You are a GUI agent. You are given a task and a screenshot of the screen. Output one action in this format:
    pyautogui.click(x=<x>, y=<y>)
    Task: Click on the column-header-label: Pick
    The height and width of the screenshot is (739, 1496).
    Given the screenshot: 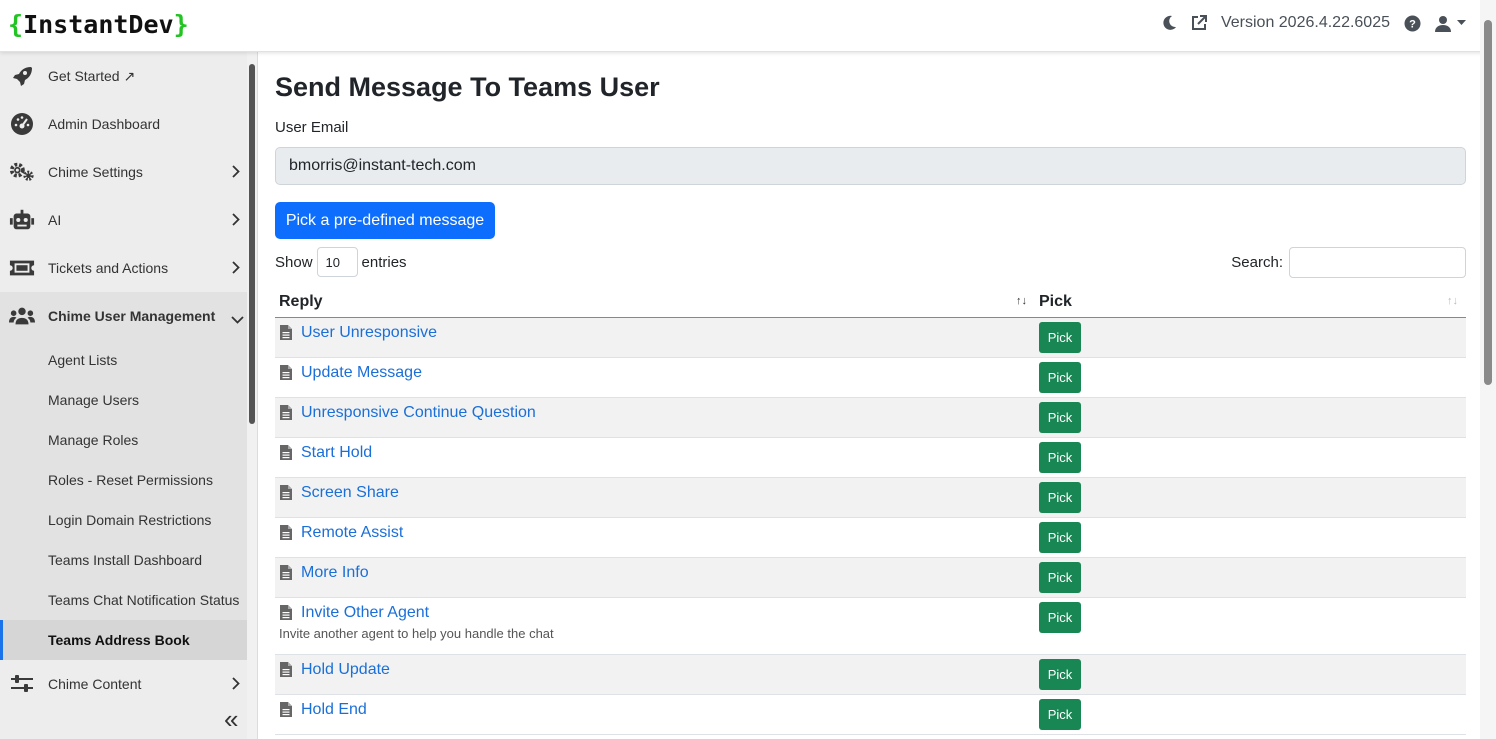 What is the action you would take?
    pyautogui.click(x=1055, y=301)
    